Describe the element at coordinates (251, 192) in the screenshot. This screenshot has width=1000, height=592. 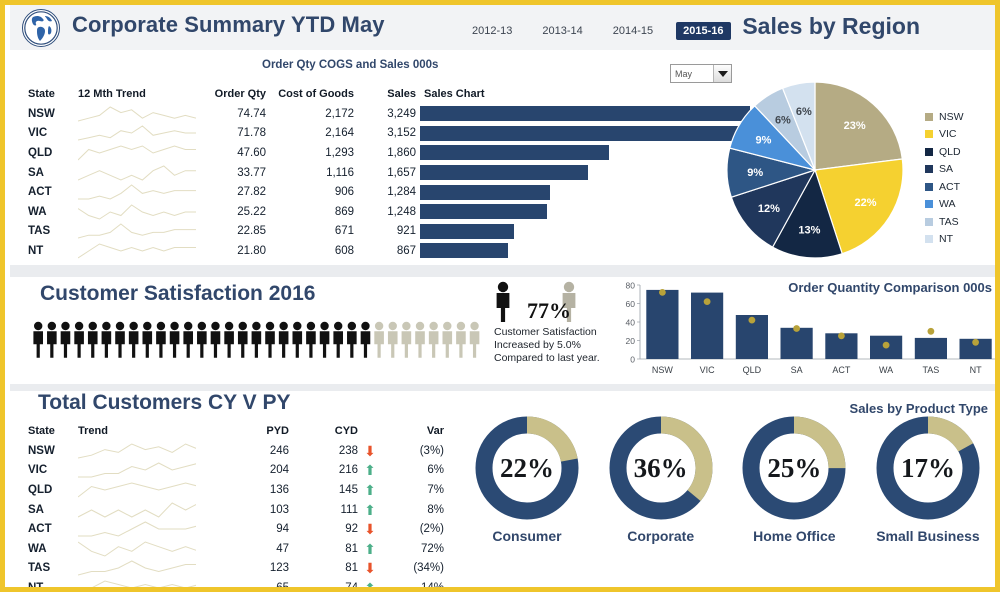
I see `cell-order-qty: 27.82` at that location.